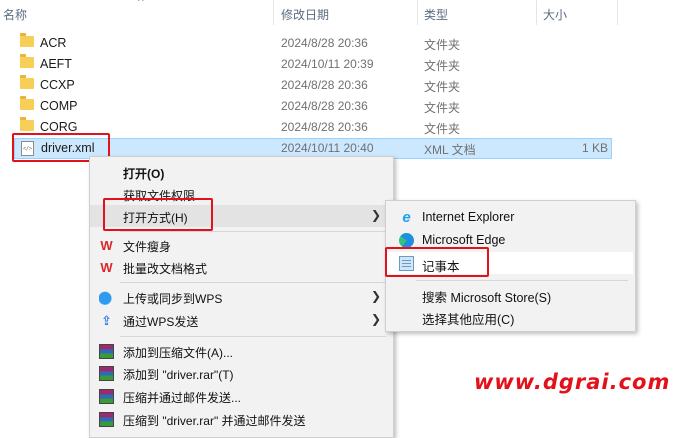  I want to click on submenu-item-store: 搜索 Microsoft Store(S), so click(509, 294).